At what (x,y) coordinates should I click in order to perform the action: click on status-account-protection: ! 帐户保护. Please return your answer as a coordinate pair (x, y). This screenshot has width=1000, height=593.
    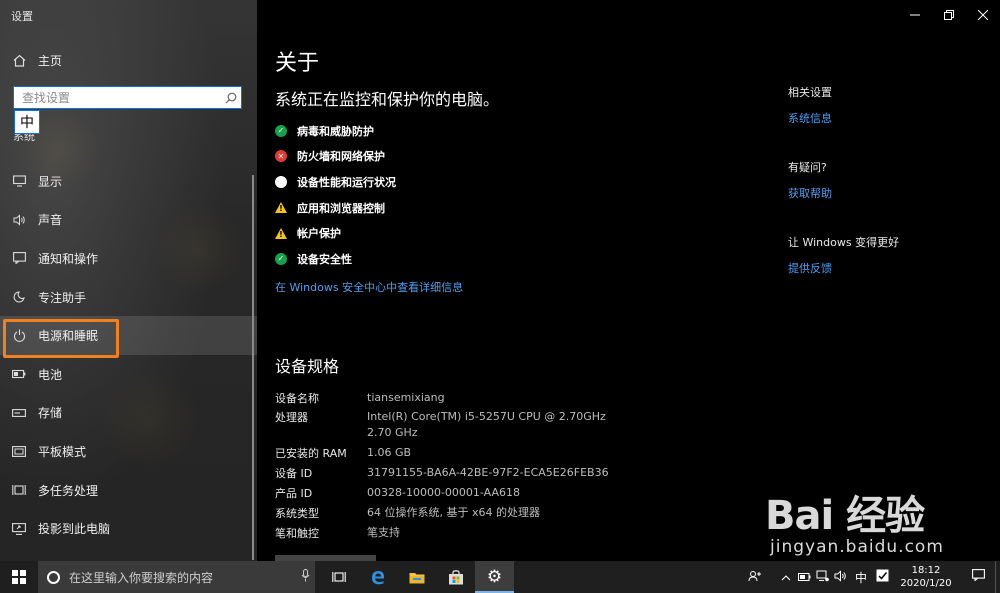
    Looking at the image, I should click on (335, 233).